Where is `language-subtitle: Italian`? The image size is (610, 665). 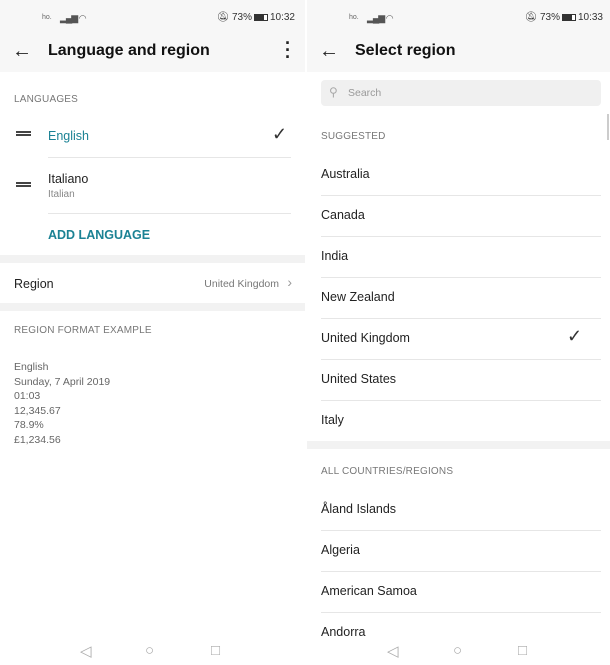 language-subtitle: Italian is located at coordinates (61, 194).